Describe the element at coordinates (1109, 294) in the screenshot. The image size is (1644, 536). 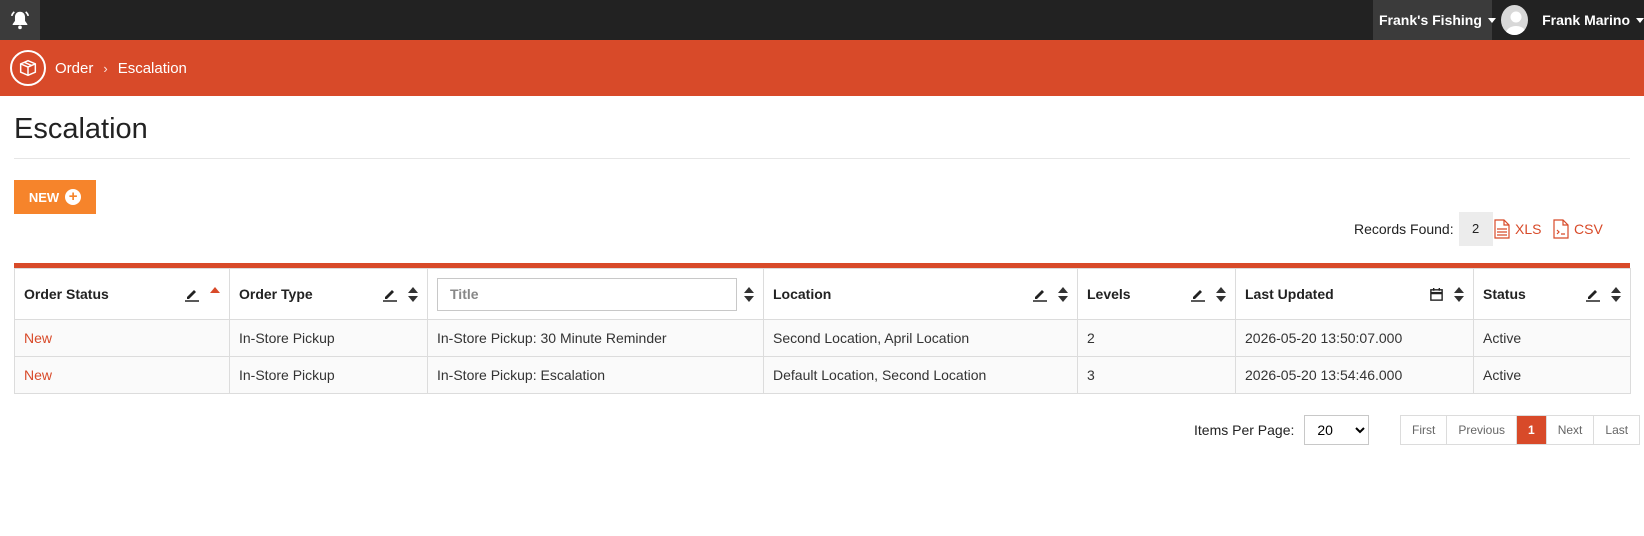
I see `column-label: Levels` at that location.